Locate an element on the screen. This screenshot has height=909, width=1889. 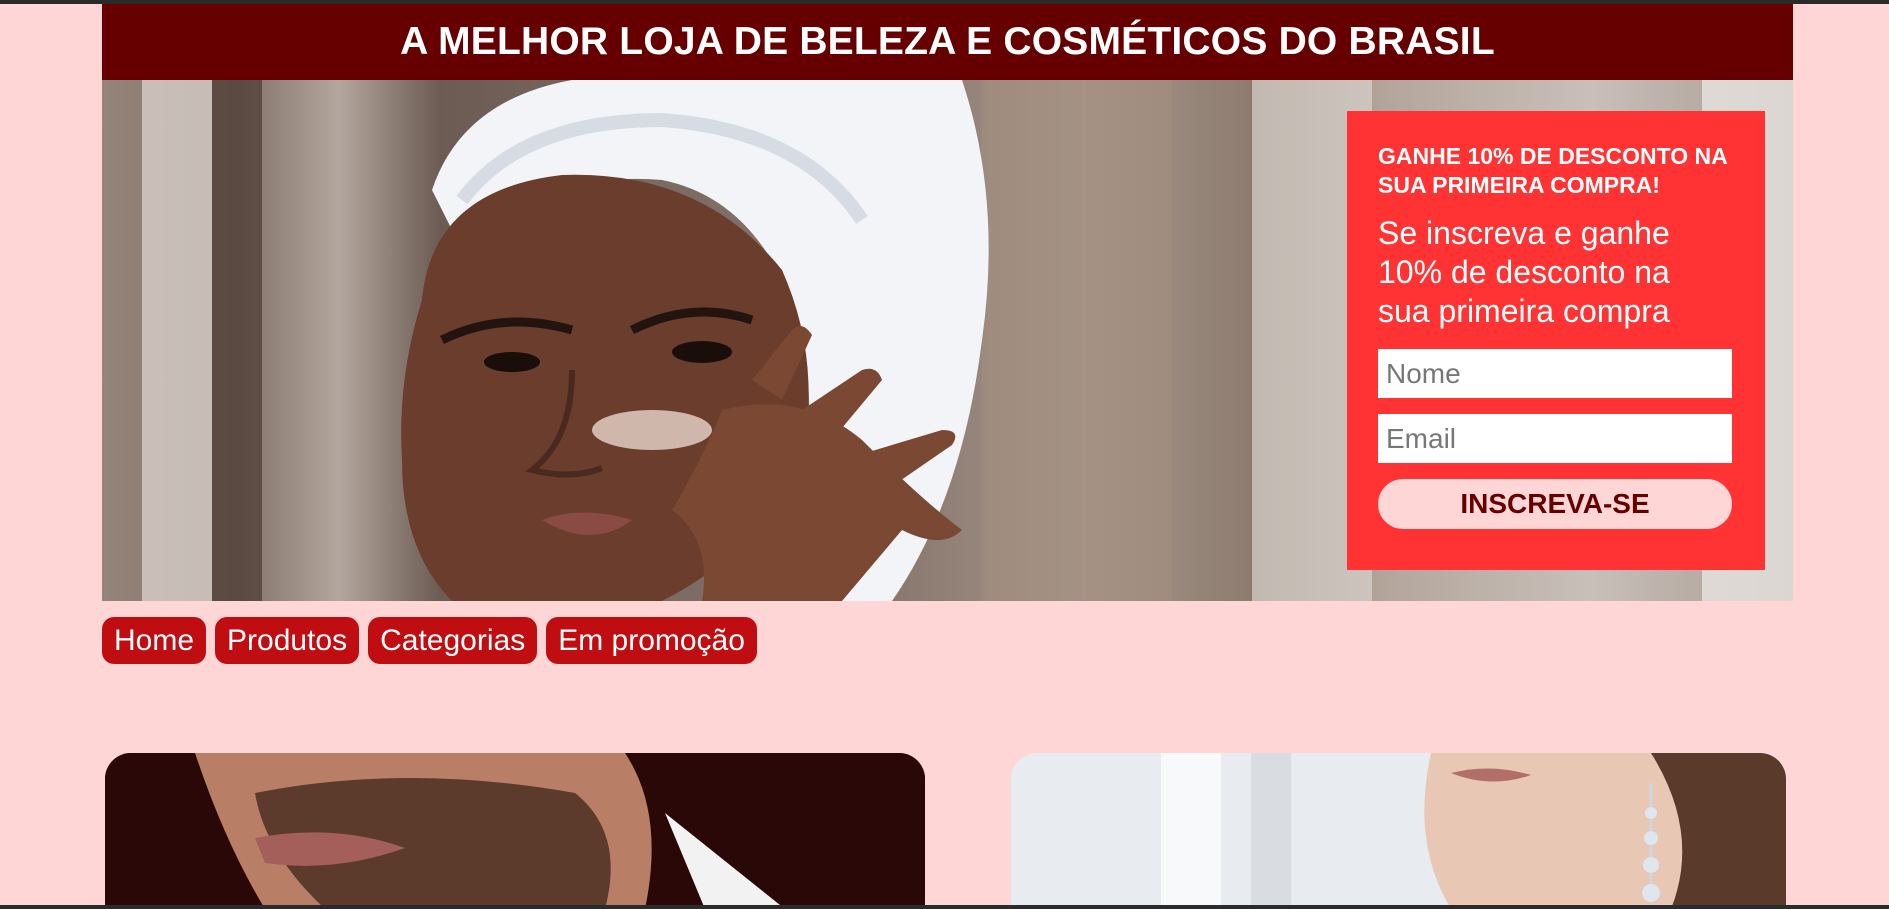
email-input is located at coordinates (1555, 438).